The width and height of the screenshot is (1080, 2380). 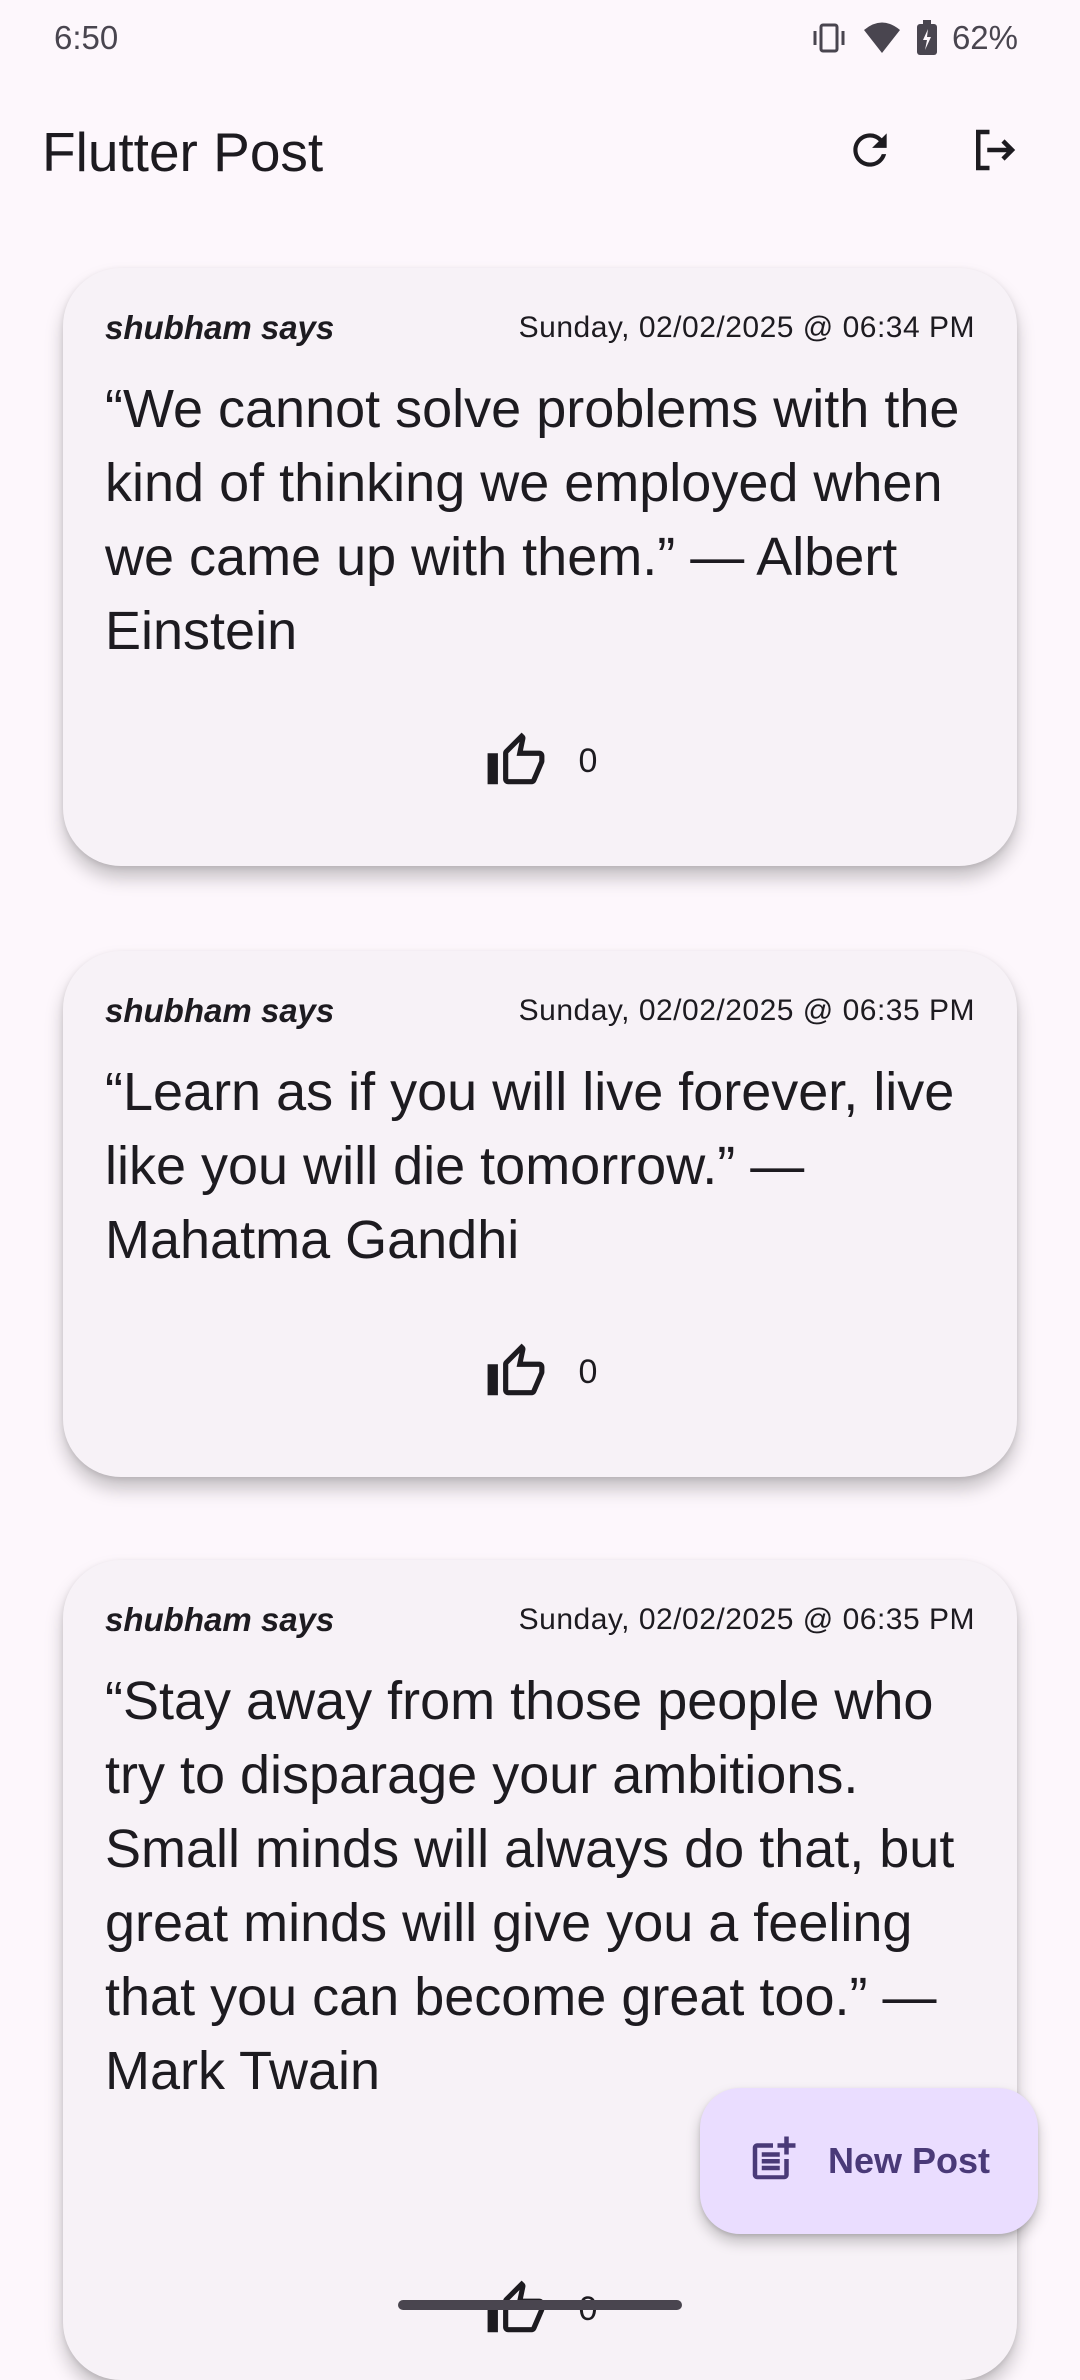 I want to click on new-post-label: New Post, so click(x=909, y=2160).